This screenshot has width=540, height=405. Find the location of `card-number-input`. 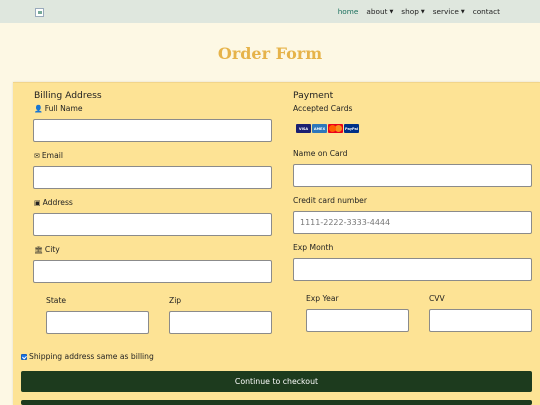

card-number-input is located at coordinates (412, 222).